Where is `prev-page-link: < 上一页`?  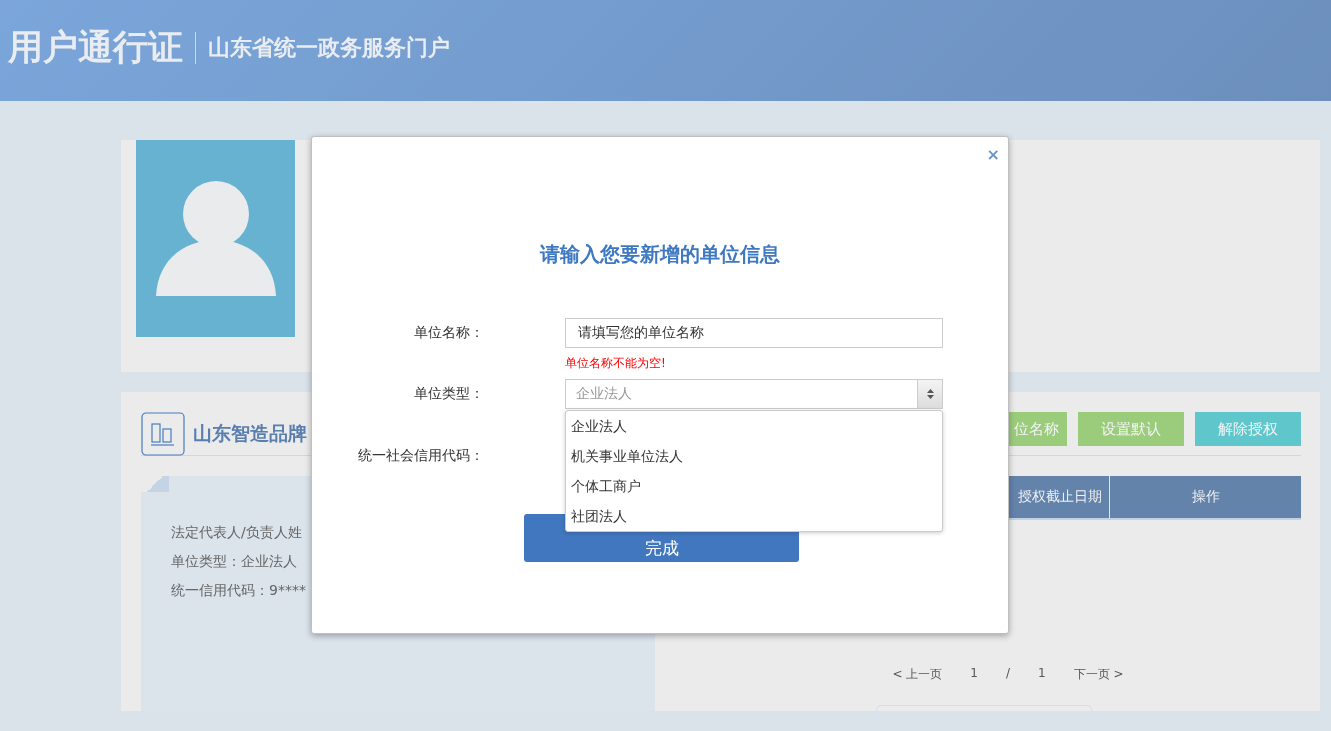
prev-page-link: < 上一页 is located at coordinates (917, 674).